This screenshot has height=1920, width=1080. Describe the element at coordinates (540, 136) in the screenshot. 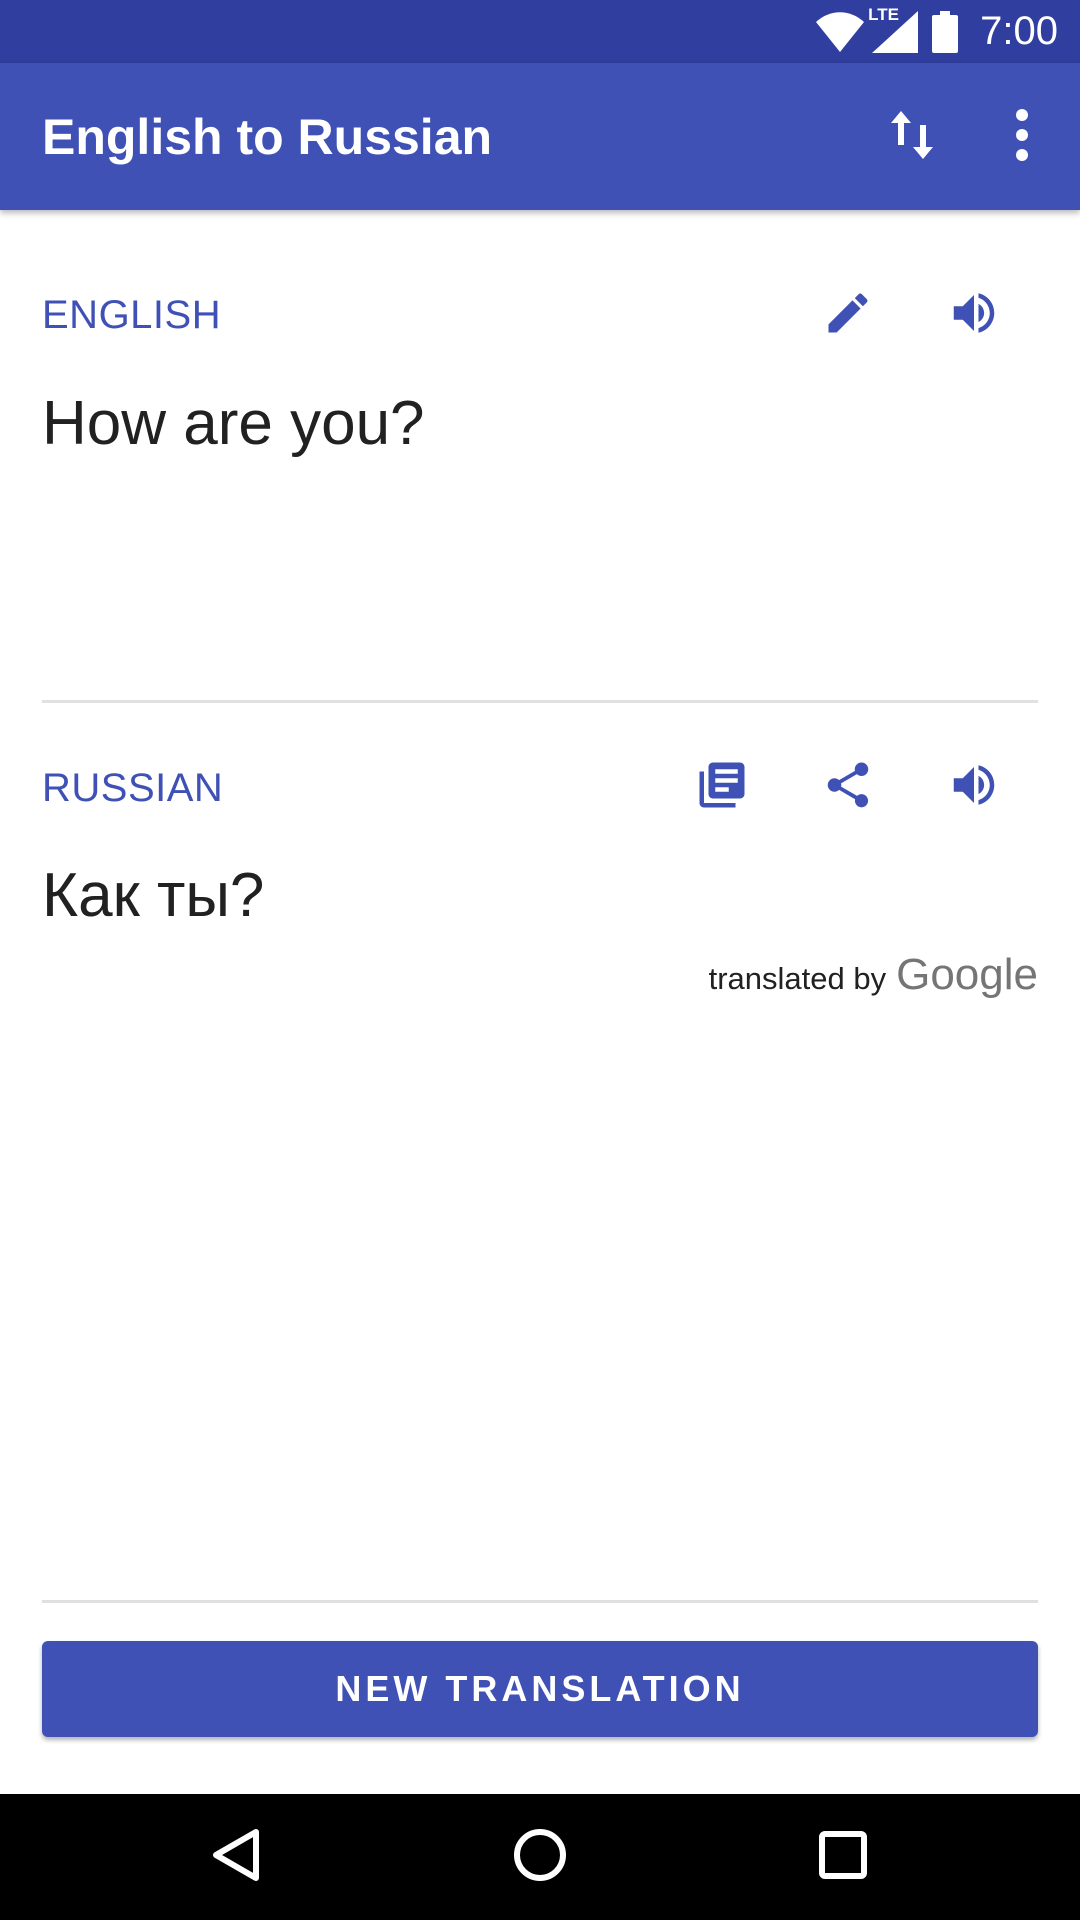

I see `app-bar: English to Russian` at that location.